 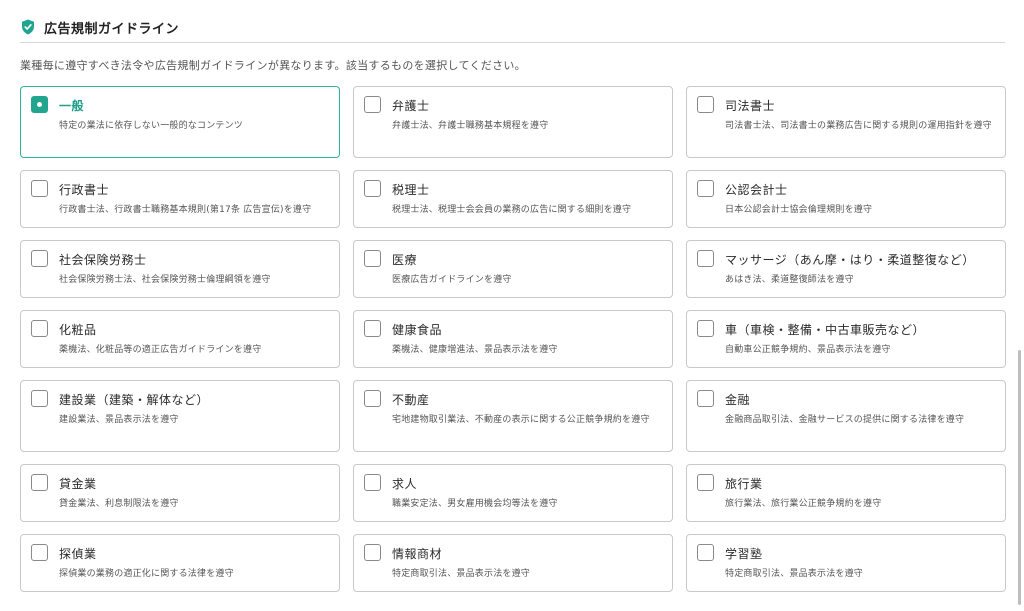 I want to click on industry-name: 健康食品, so click(x=417, y=330).